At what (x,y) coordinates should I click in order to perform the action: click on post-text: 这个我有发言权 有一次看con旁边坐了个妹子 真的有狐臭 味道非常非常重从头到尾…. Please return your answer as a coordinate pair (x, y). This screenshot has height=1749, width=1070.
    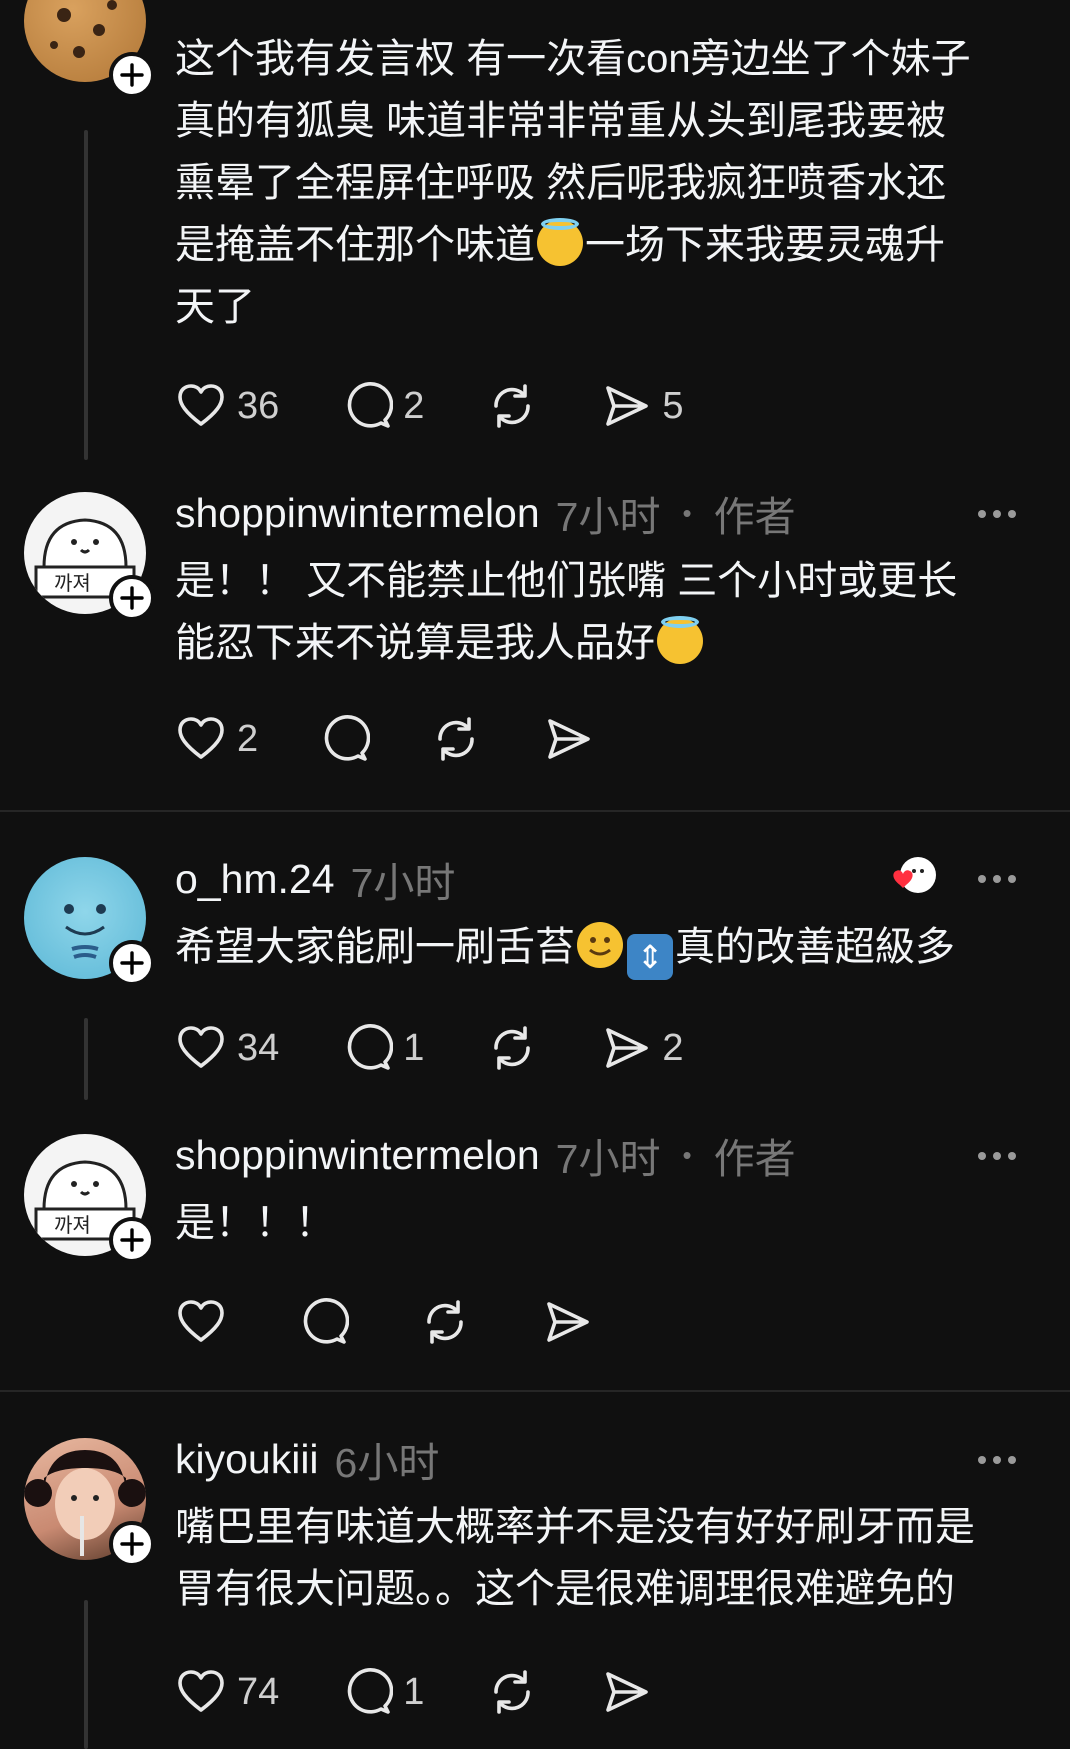
    Looking at the image, I should click on (573, 183).